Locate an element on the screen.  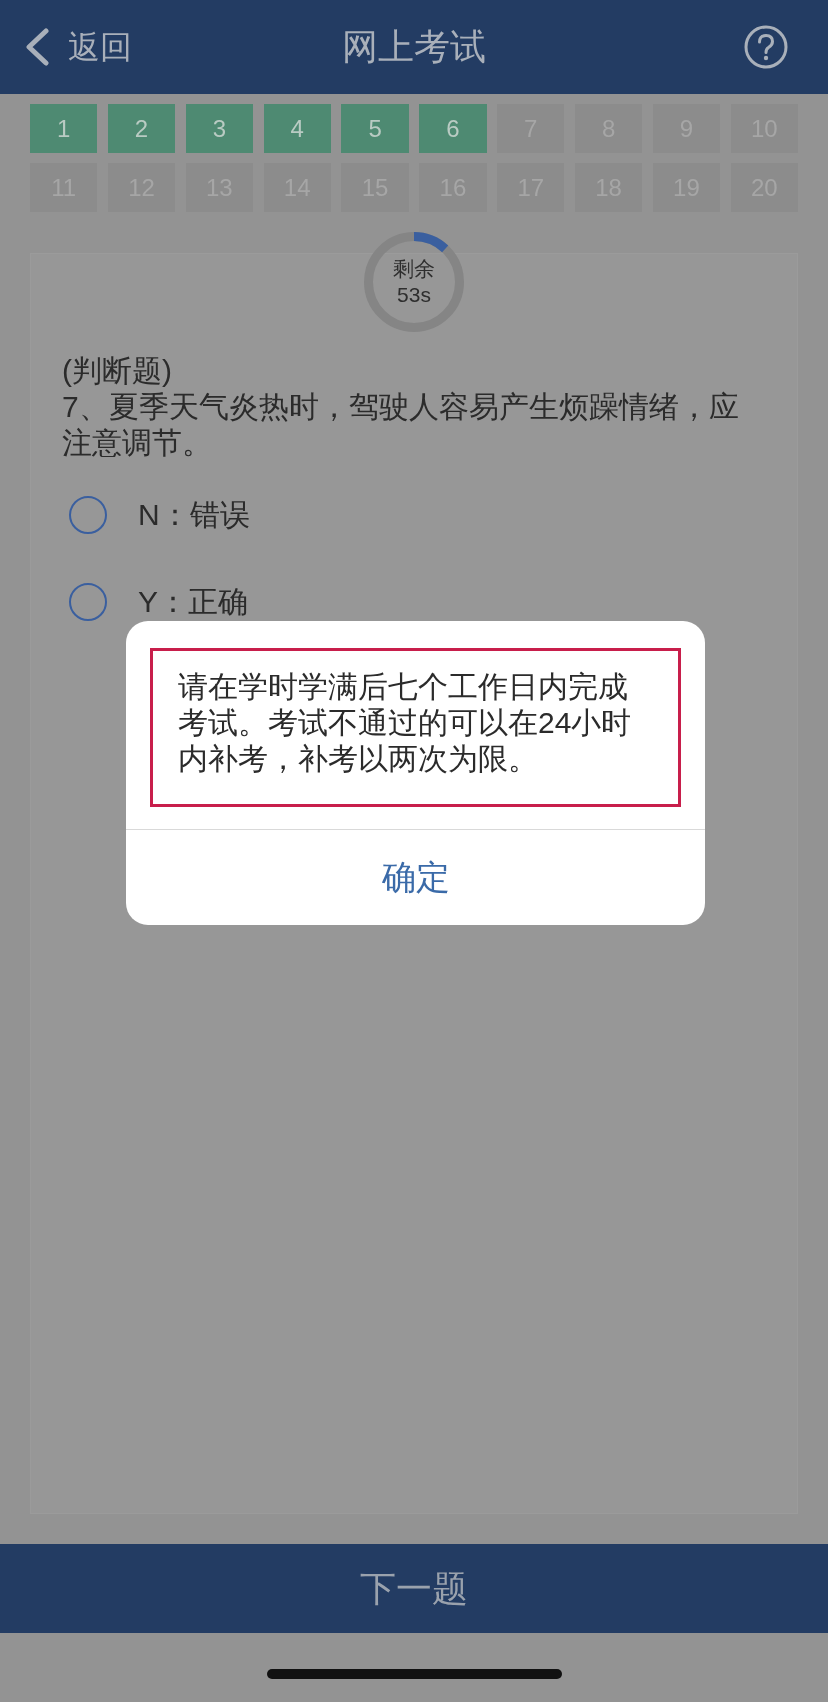
question-number-tab: 2 is located at coordinates (141, 128).